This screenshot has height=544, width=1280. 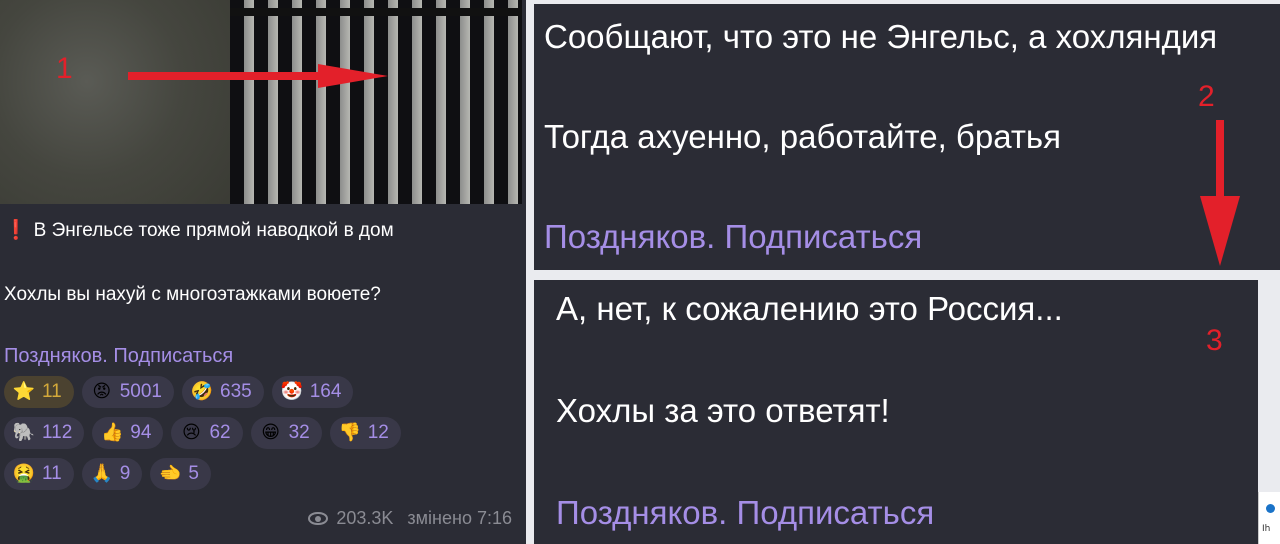 I want to click on reactions-row: ⭐ 11 😡 5001 🤣 635 🤡 164, so click(x=259, y=392).